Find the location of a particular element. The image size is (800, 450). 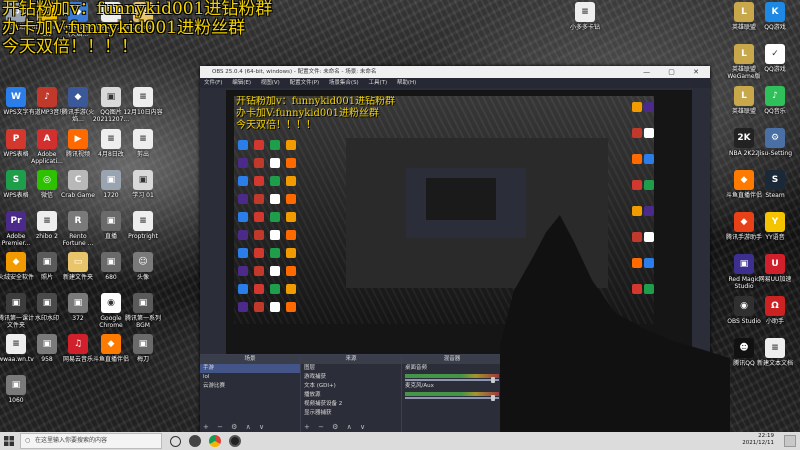

text-document-icon: ≡ is located at coordinates (775, 348).